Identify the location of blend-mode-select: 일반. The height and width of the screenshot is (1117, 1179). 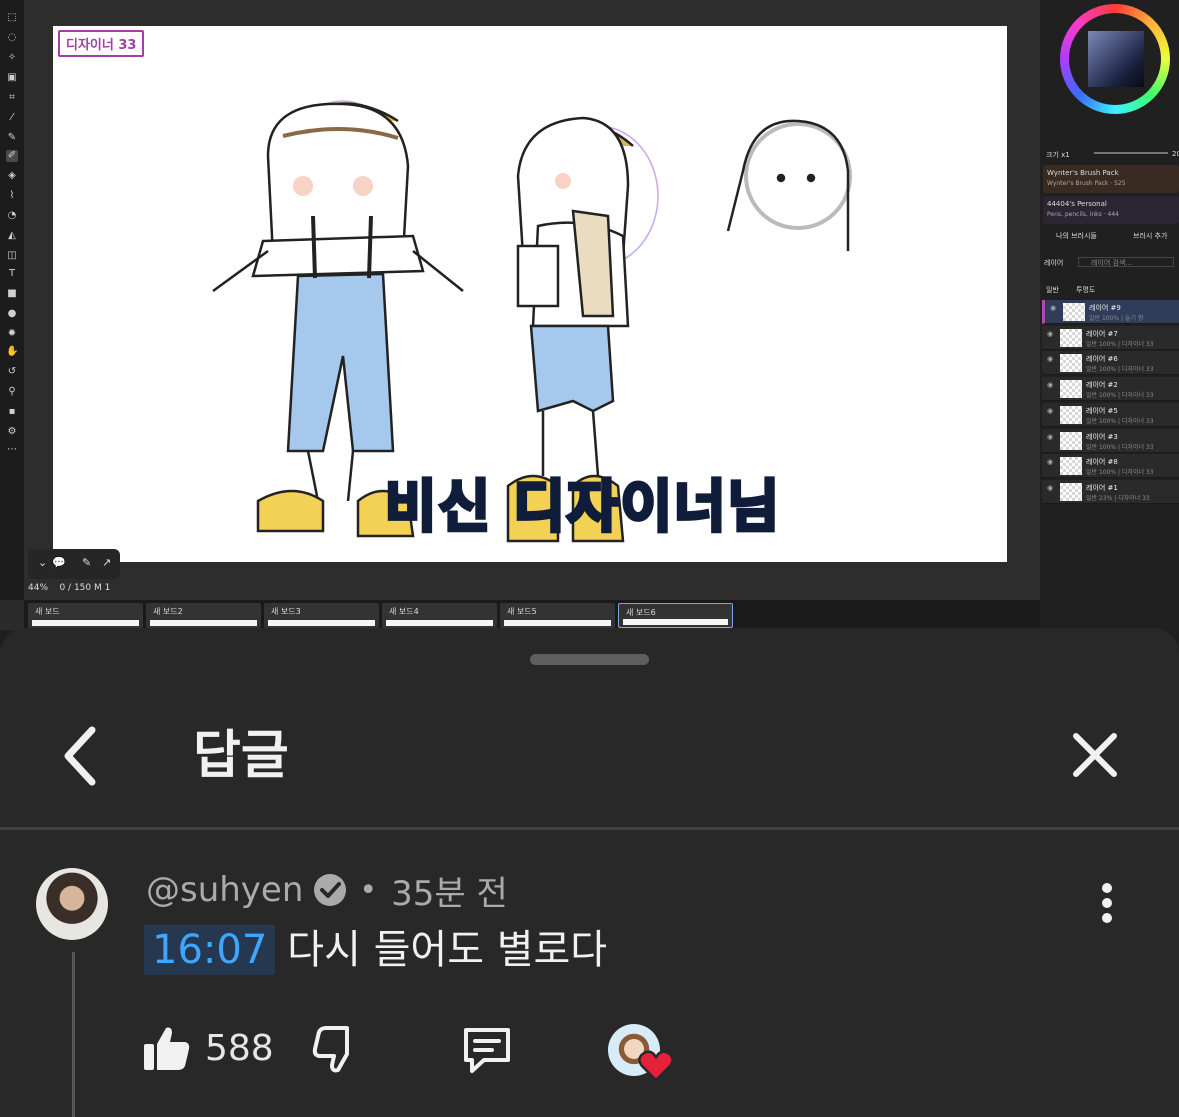
(1052, 290).